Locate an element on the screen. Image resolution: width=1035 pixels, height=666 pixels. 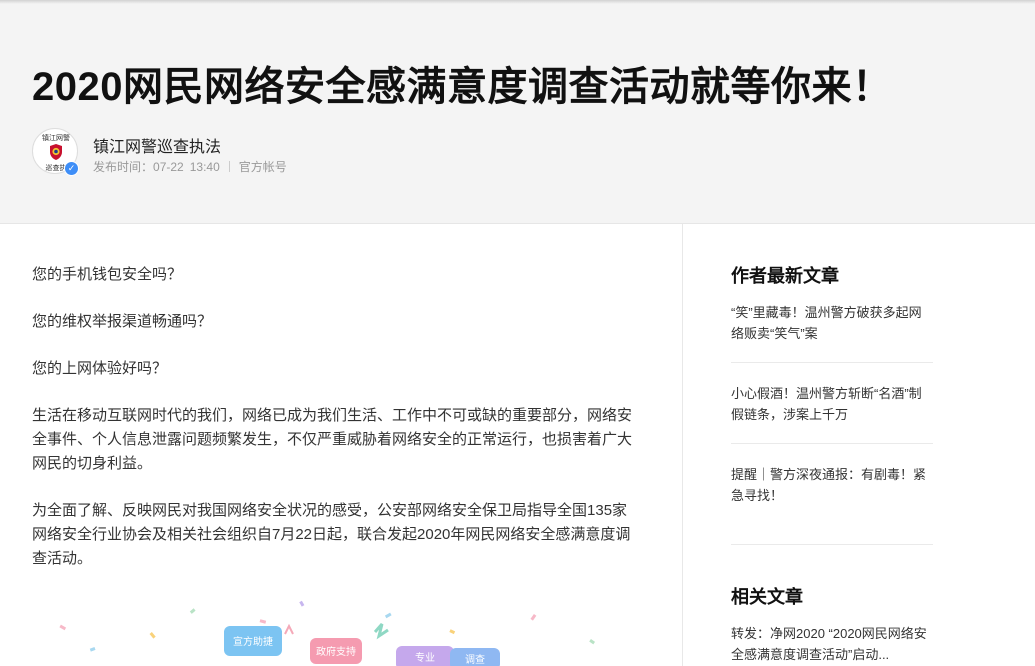
paragraph: 您的手机钱包安全吗？ is located at coordinates (107, 274).